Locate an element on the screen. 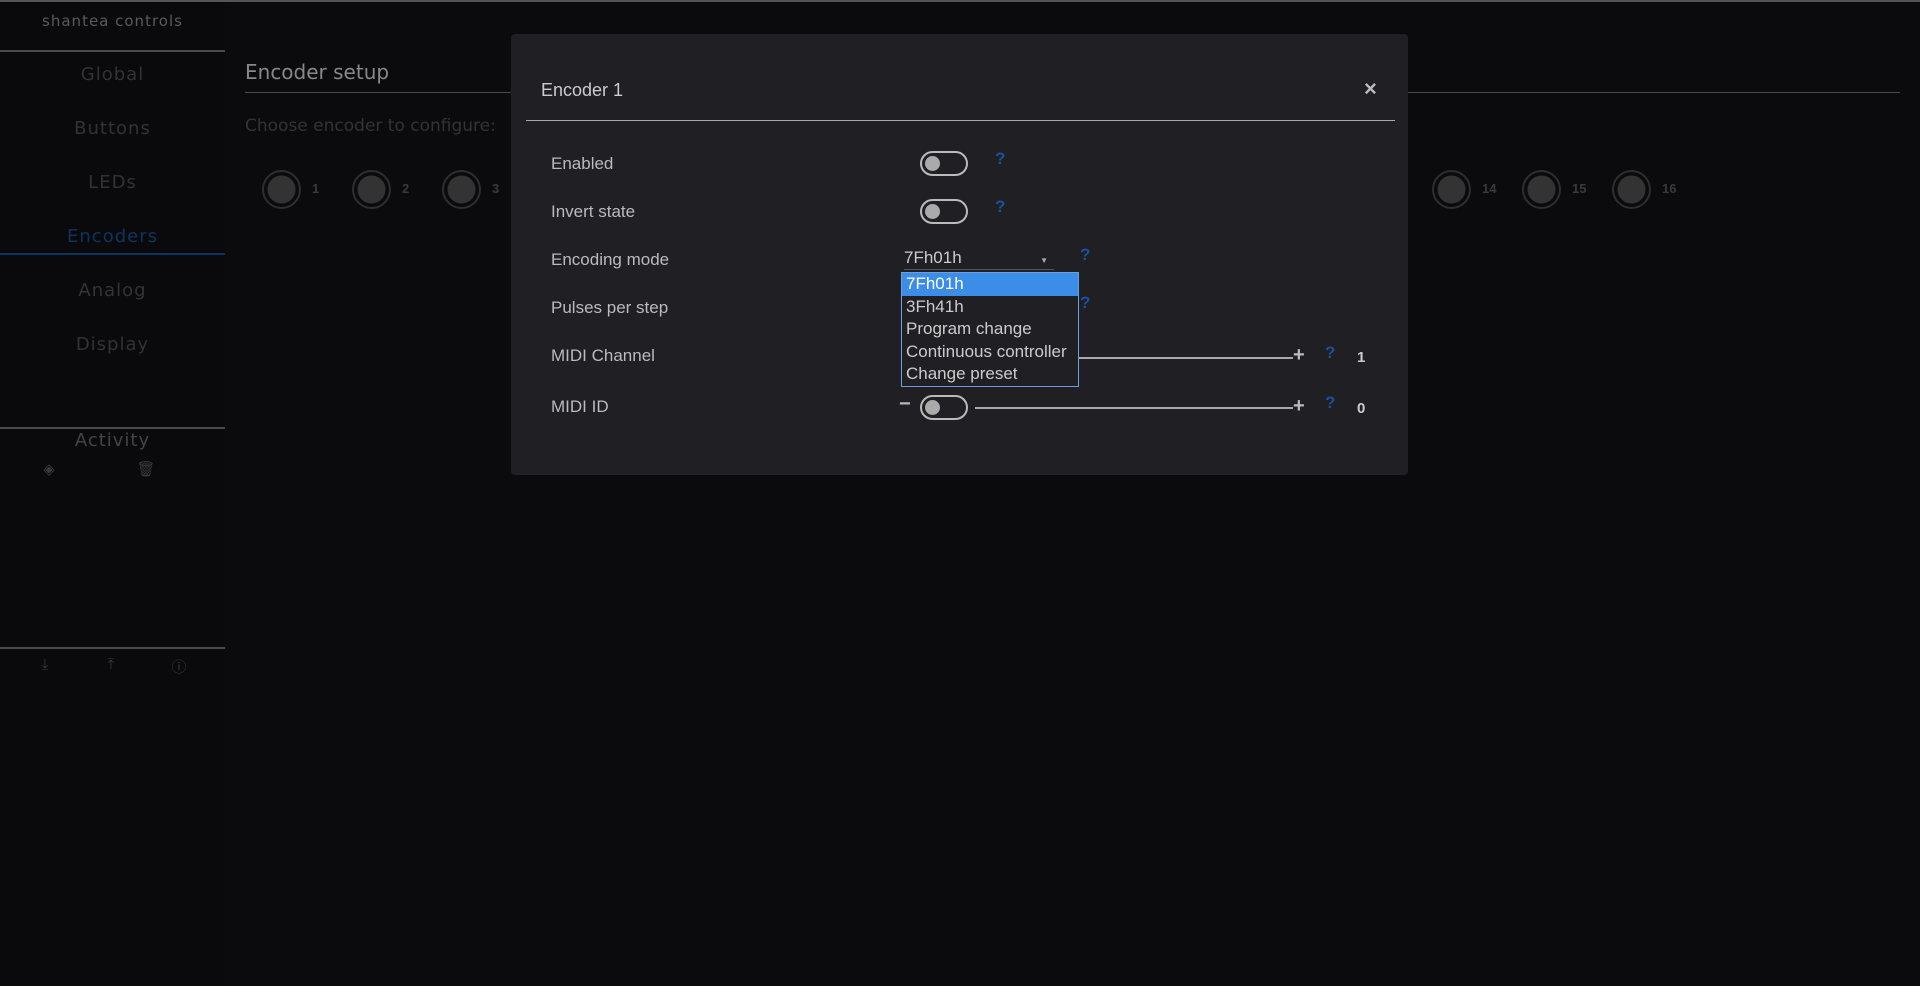 The height and width of the screenshot is (986, 1920). sidebar-item-buttons: Buttons is located at coordinates (112, 128).